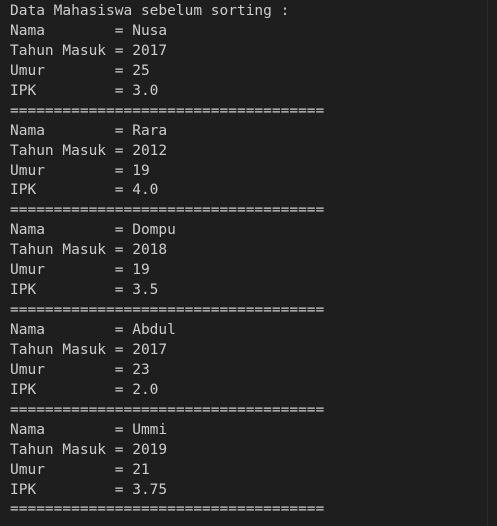 Image resolution: width=497 pixels, height=526 pixels. Describe the element at coordinates (253, 371) in the screenshot. I see `record-umur-line: Umur = 23` at that location.